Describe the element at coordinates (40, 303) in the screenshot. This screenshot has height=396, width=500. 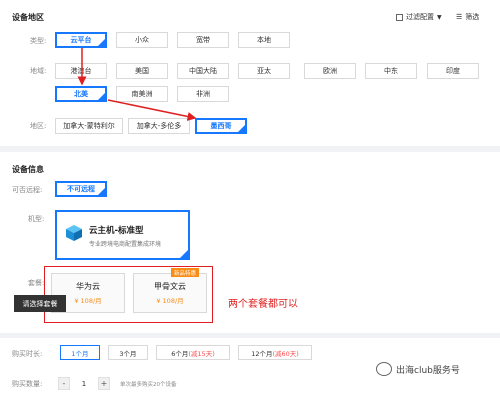
I see `tooltip: 请选择套餐` at that location.